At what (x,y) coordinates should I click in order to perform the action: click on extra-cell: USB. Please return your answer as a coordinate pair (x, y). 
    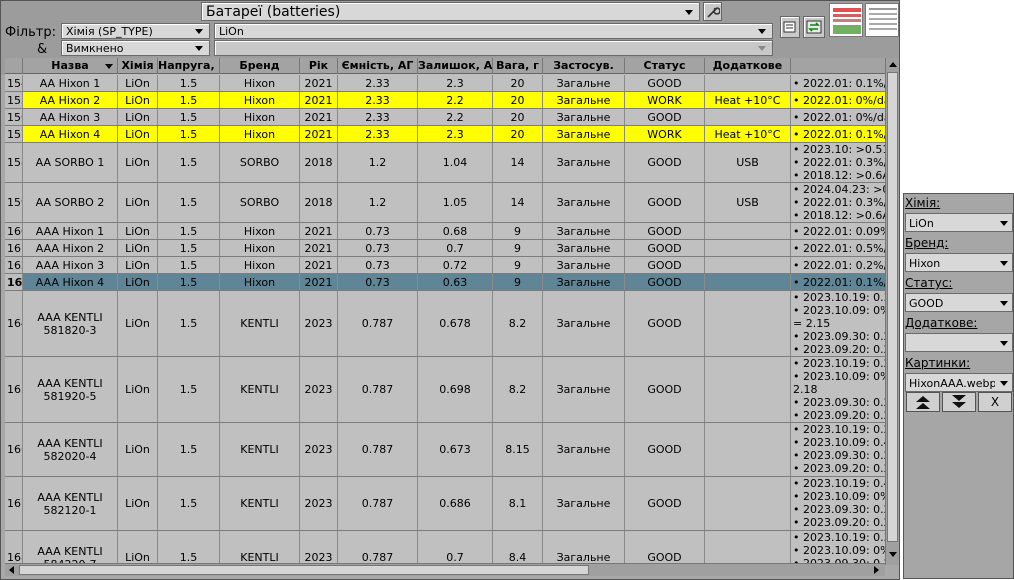
    Looking at the image, I should click on (748, 162).